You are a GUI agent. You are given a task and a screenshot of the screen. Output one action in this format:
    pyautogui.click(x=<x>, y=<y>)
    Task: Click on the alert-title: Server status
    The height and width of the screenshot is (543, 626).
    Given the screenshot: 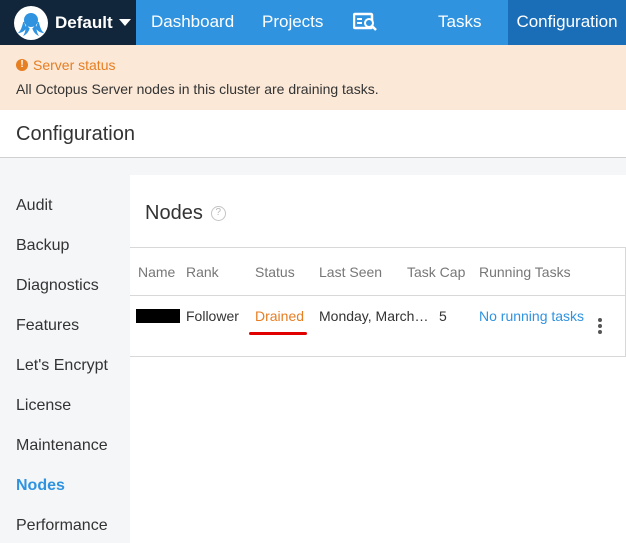 What is the action you would take?
    pyautogui.click(x=74, y=65)
    